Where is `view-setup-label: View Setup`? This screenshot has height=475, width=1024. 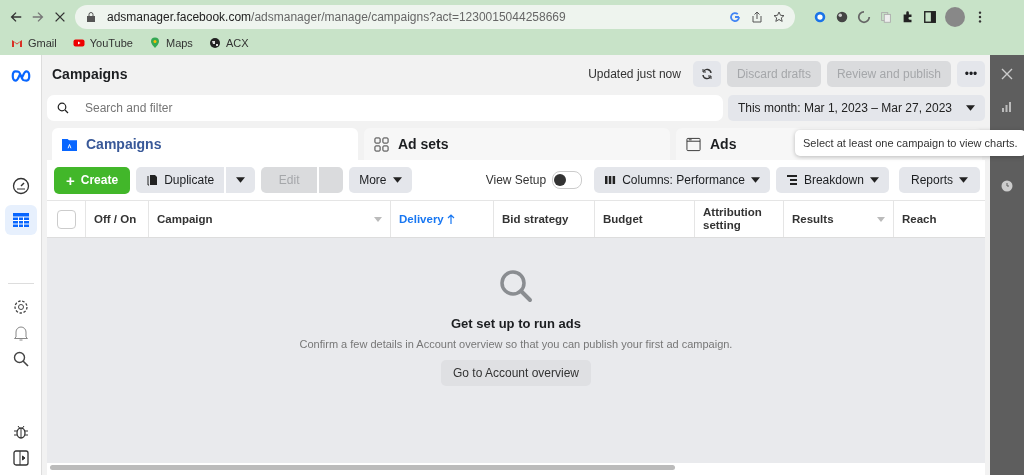 view-setup-label: View Setup is located at coordinates (516, 180).